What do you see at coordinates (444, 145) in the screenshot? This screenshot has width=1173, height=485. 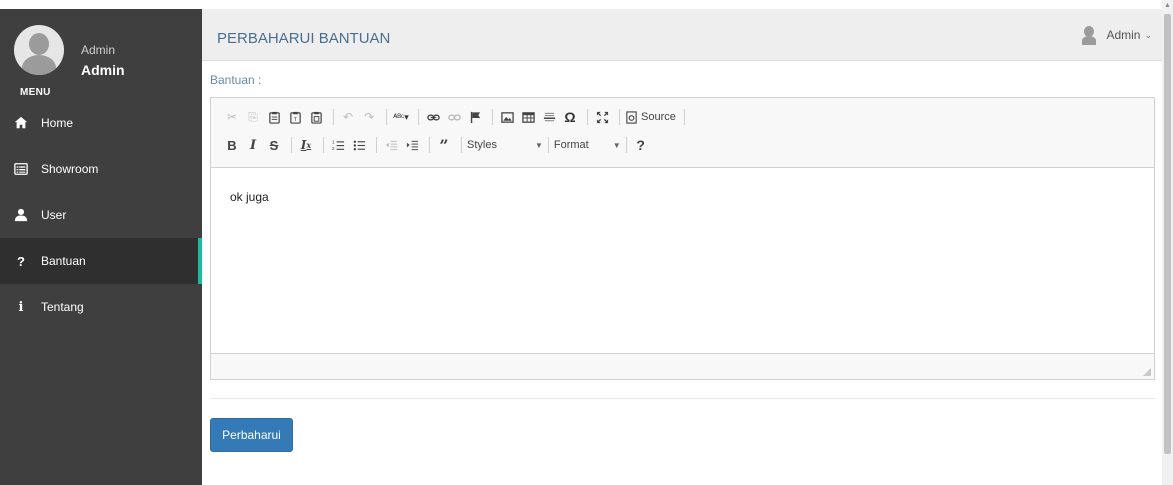 I see `blockquote-icon: ”` at bounding box center [444, 145].